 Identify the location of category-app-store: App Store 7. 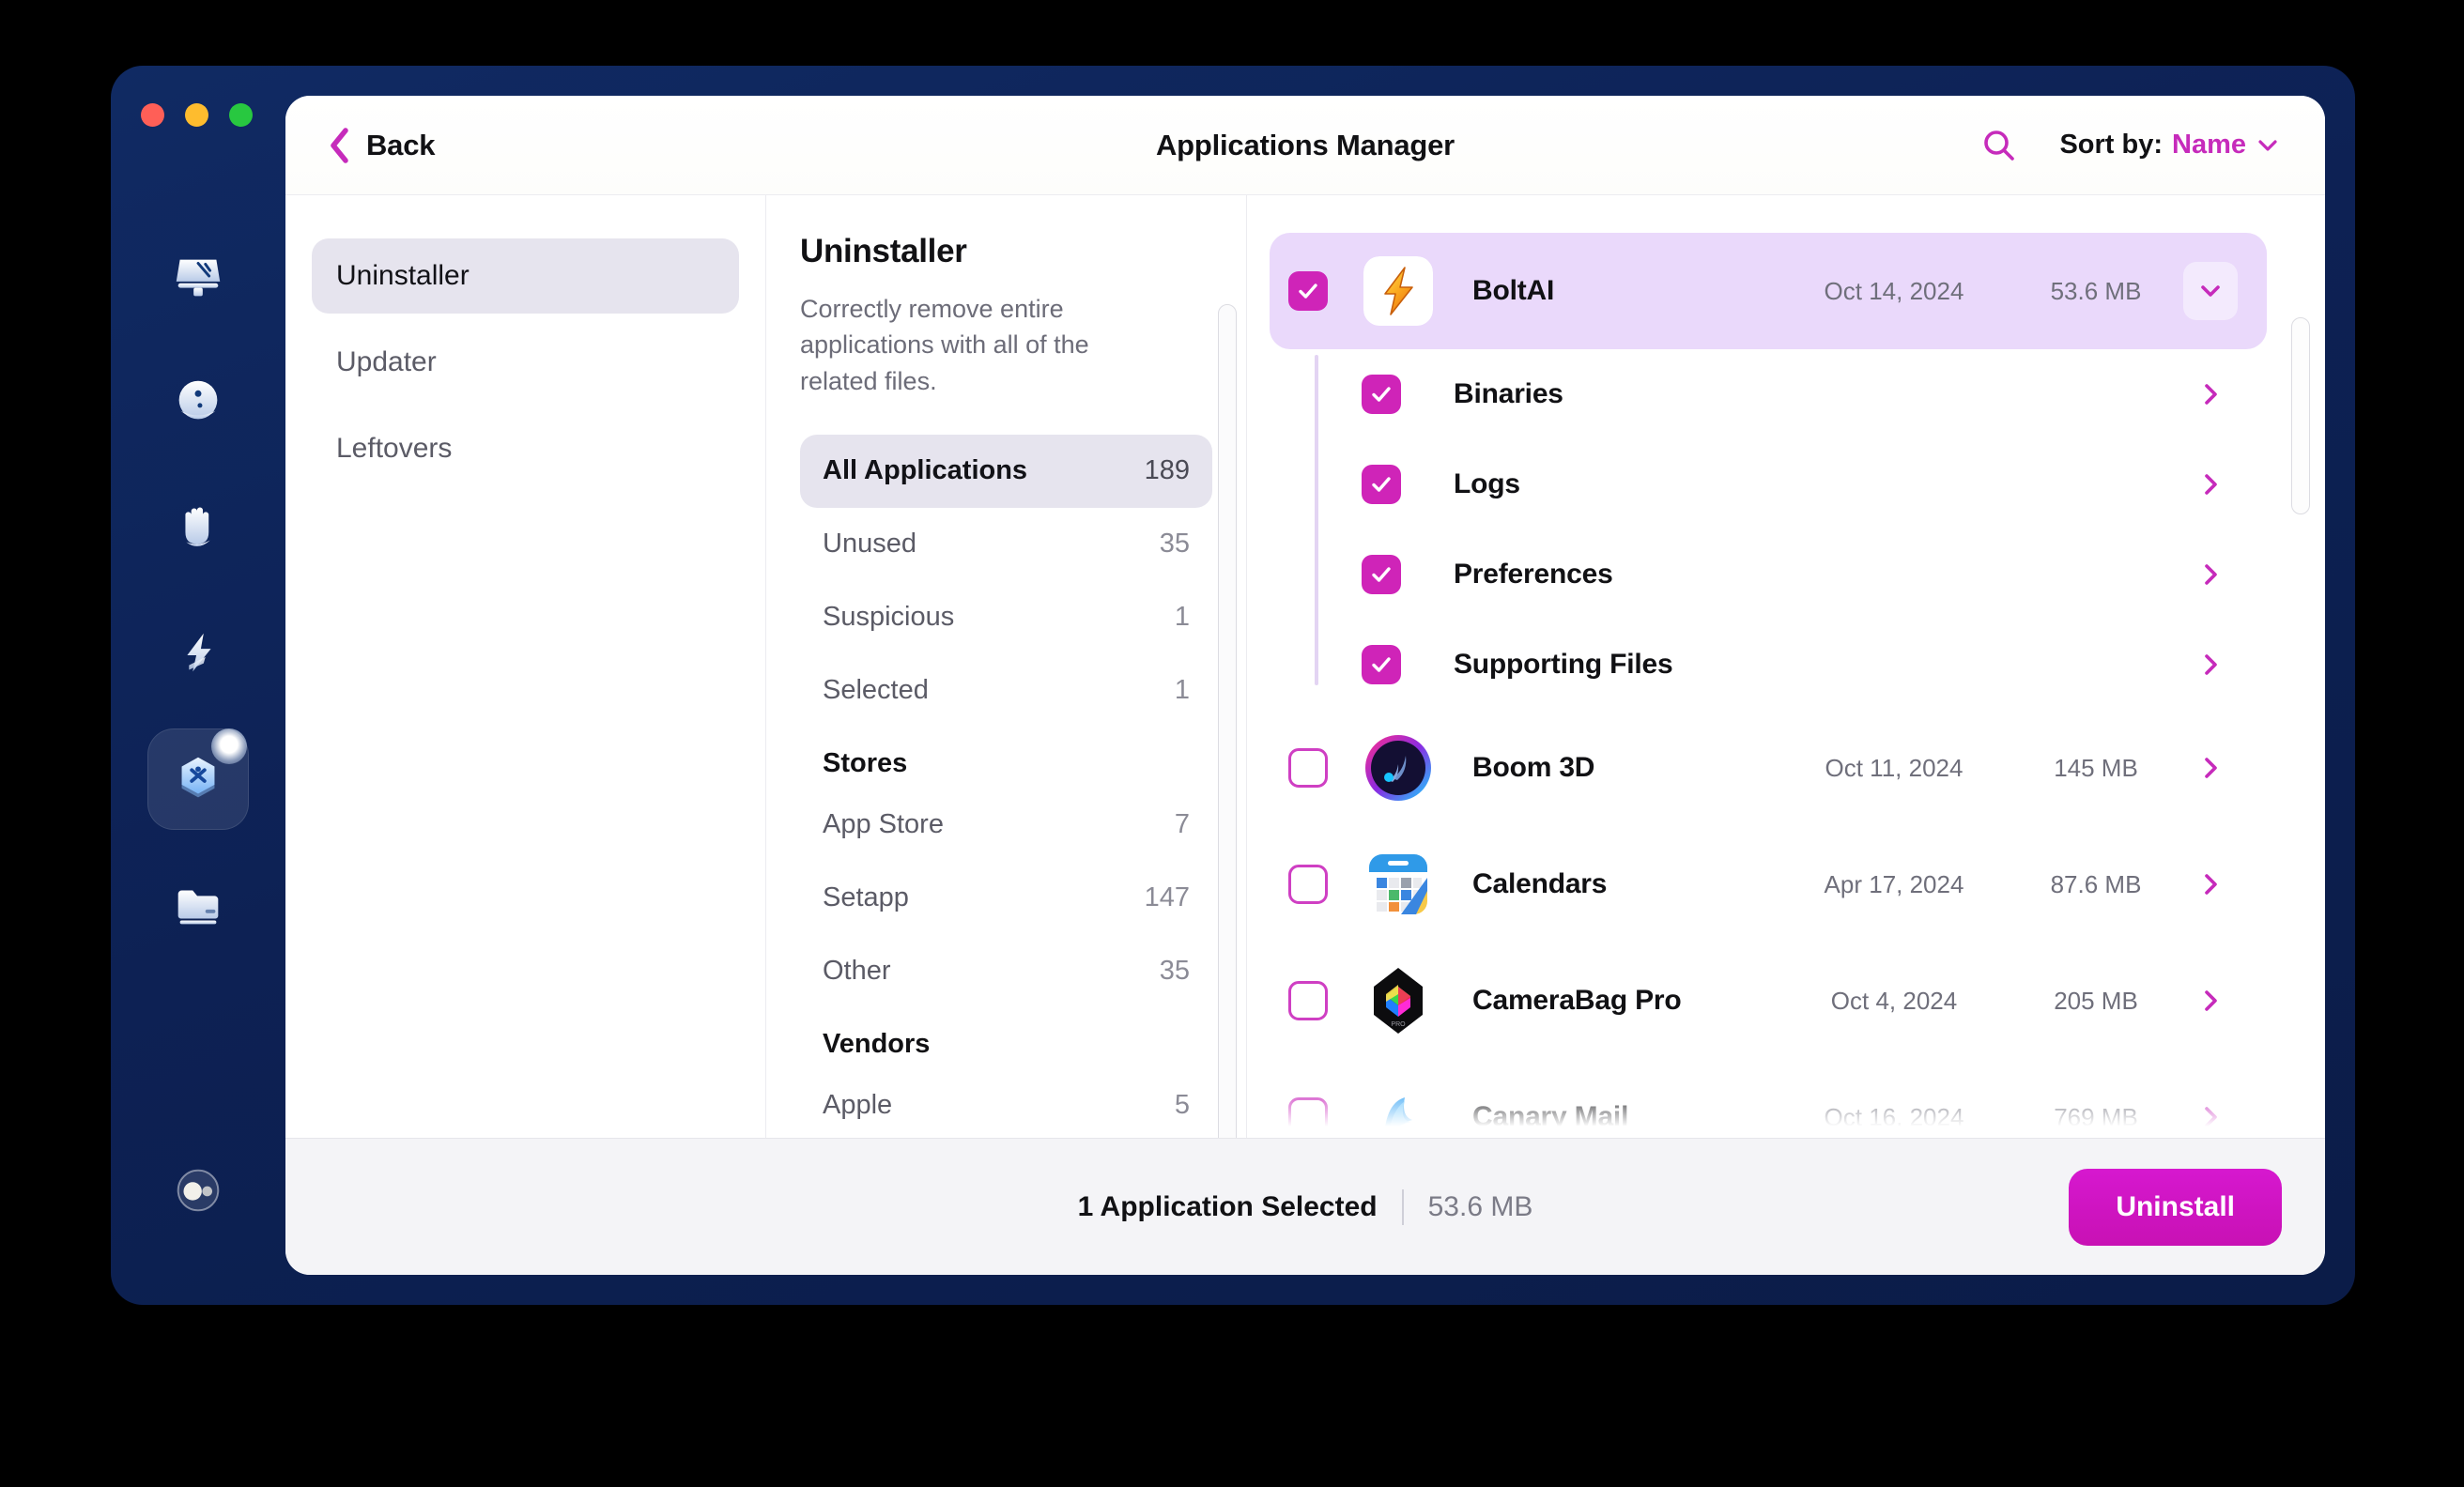
(1006, 826).